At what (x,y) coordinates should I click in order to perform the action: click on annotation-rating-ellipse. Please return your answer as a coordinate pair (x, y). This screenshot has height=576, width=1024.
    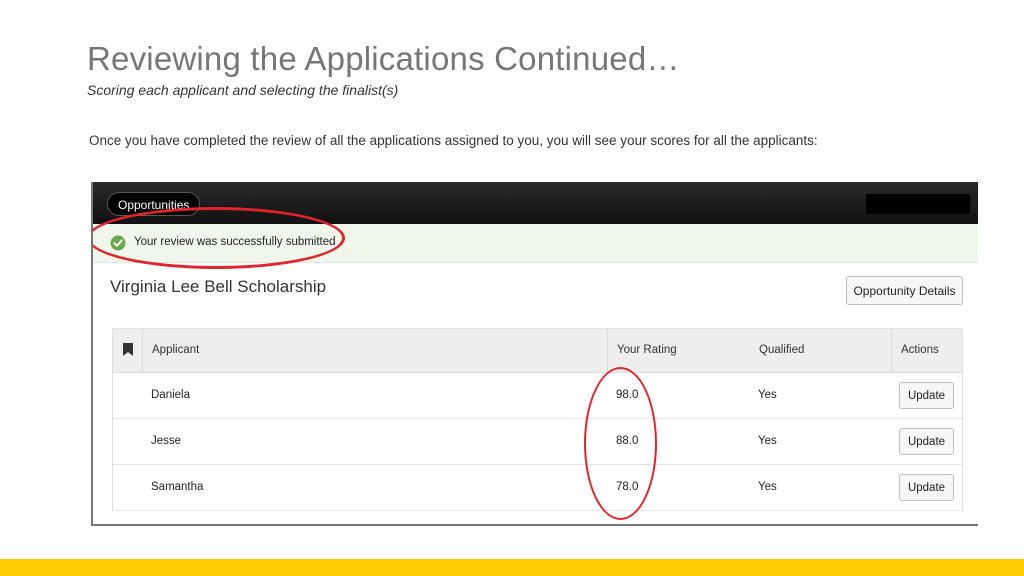
    Looking at the image, I should click on (620, 443).